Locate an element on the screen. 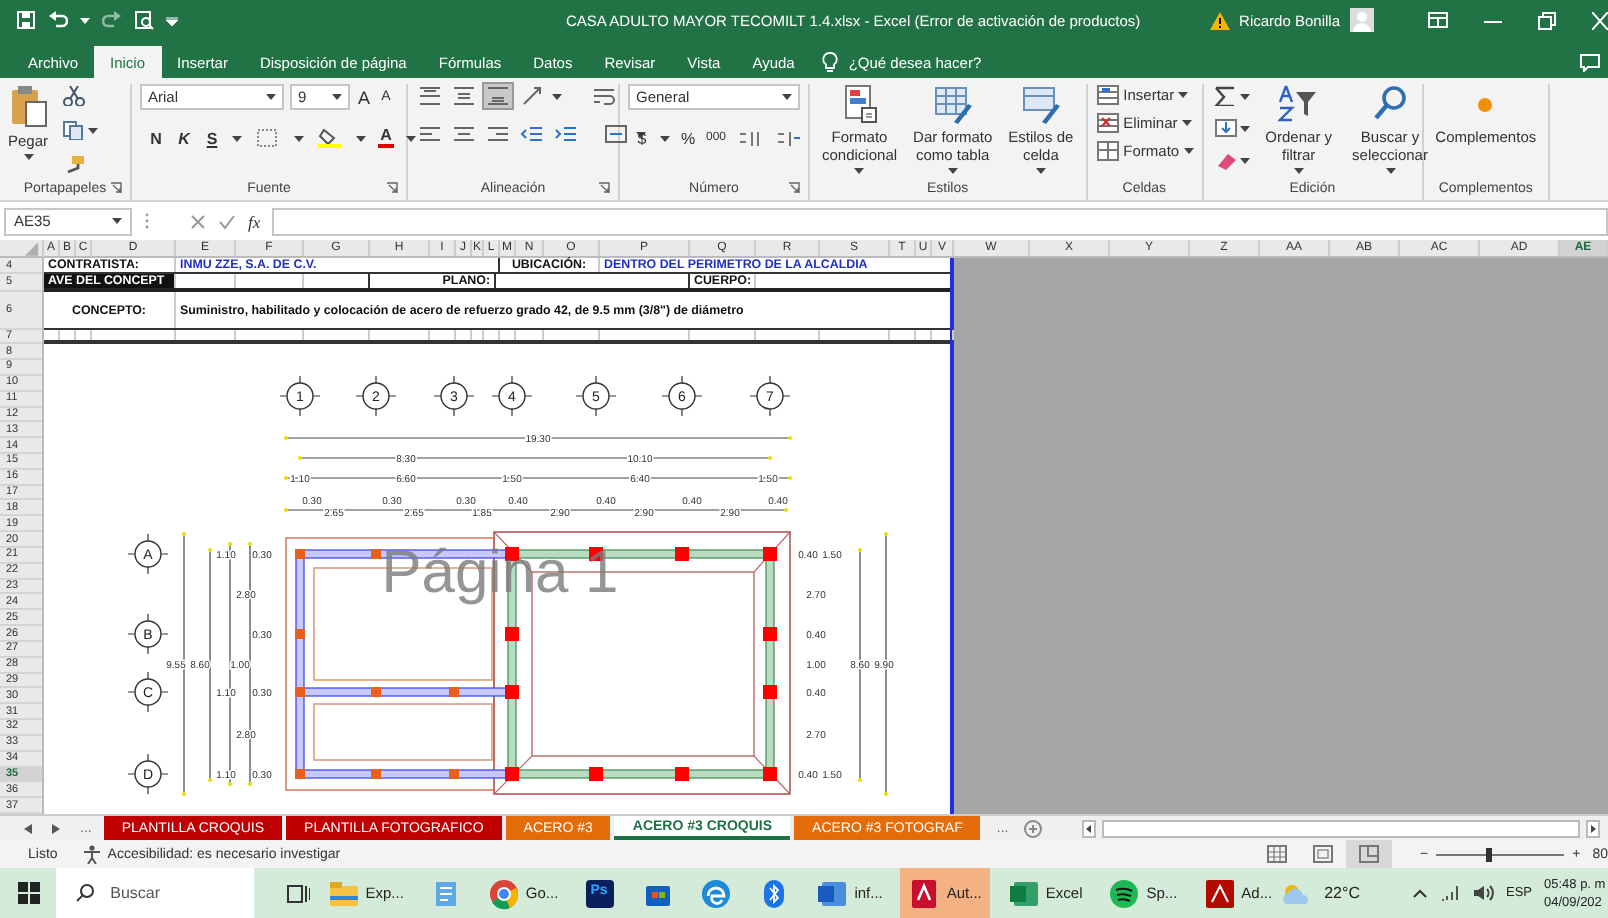  fill-color-button is located at coordinates (330, 138).